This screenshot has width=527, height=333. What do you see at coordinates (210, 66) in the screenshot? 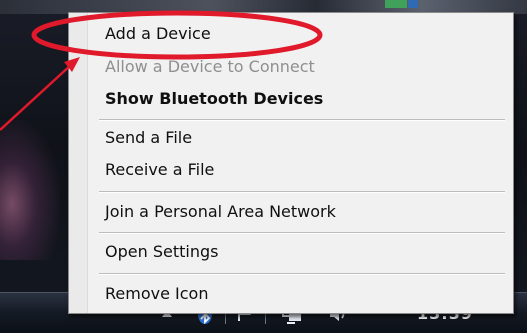
I see `menu-item-allow-a-device-to-connect: Allow a Device to Connect` at bounding box center [210, 66].